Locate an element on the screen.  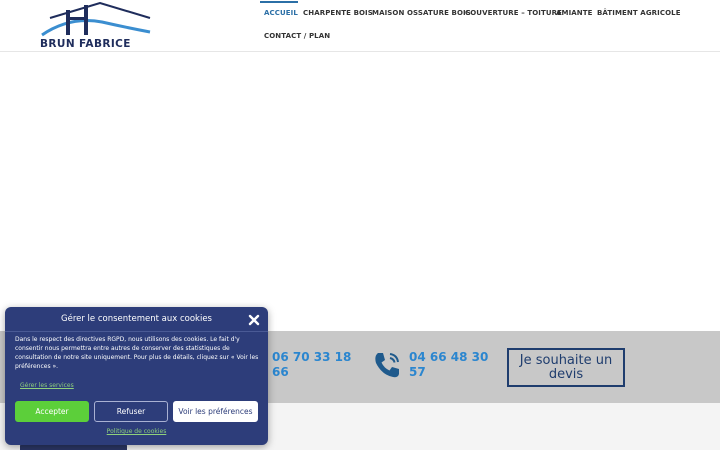
preferences-button: Voir les préférences is located at coordinates (215, 411).